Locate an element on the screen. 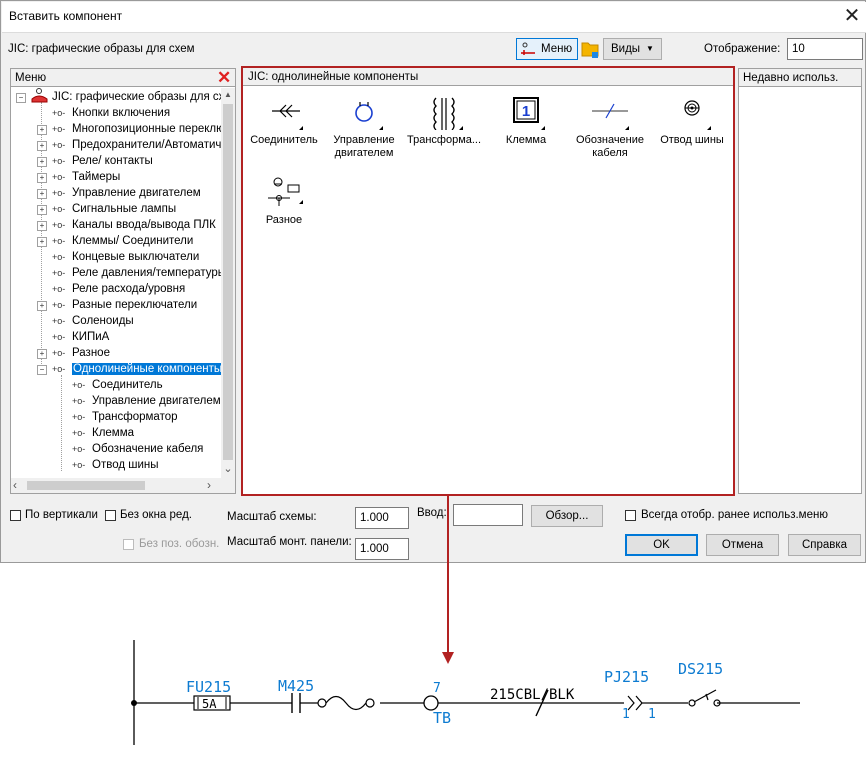  motor-contact-symbol is located at coordinates (296, 703).